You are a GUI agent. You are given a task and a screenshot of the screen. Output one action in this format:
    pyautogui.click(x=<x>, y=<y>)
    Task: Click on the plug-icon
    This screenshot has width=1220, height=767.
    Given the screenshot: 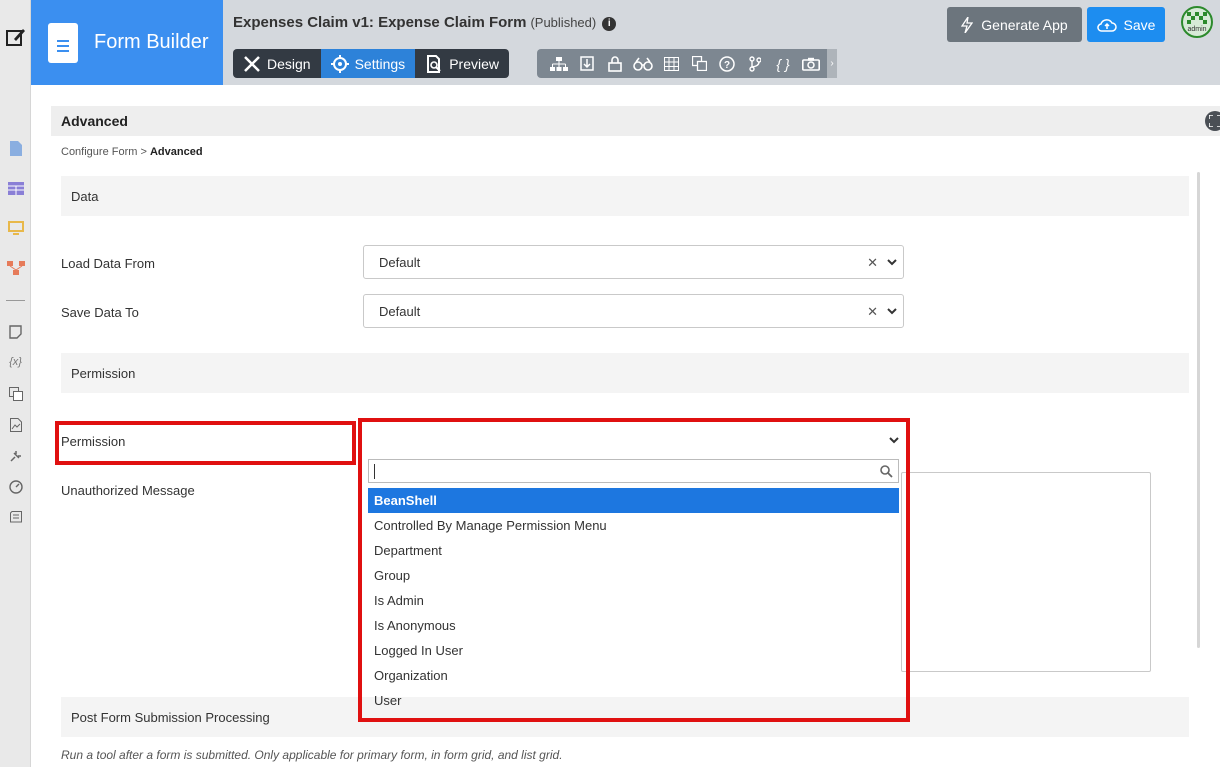 What is the action you would take?
    pyautogui.click(x=15, y=456)
    